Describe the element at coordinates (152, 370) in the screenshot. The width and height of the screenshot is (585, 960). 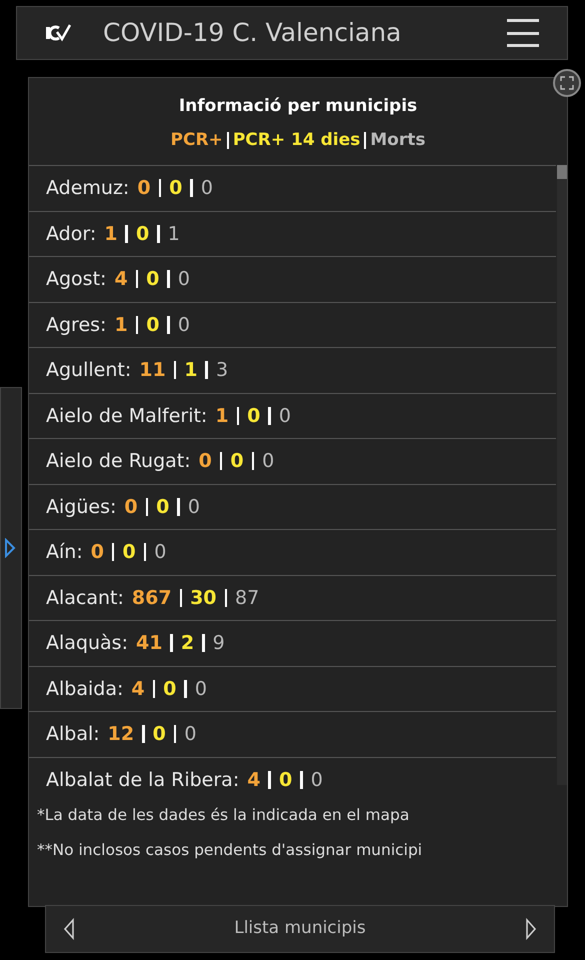
I see `count-value: 11` at that location.